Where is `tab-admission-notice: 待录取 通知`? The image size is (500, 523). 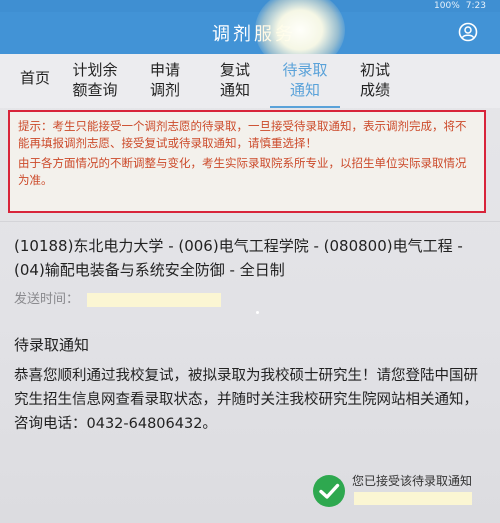
tab-admission-notice: 待录取 通知 is located at coordinates (305, 81).